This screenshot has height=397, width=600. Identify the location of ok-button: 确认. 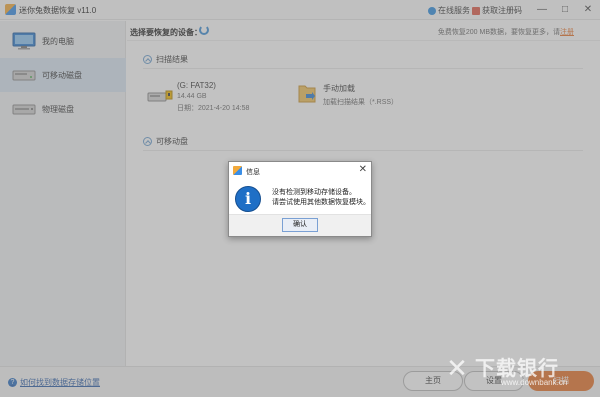
(300, 225).